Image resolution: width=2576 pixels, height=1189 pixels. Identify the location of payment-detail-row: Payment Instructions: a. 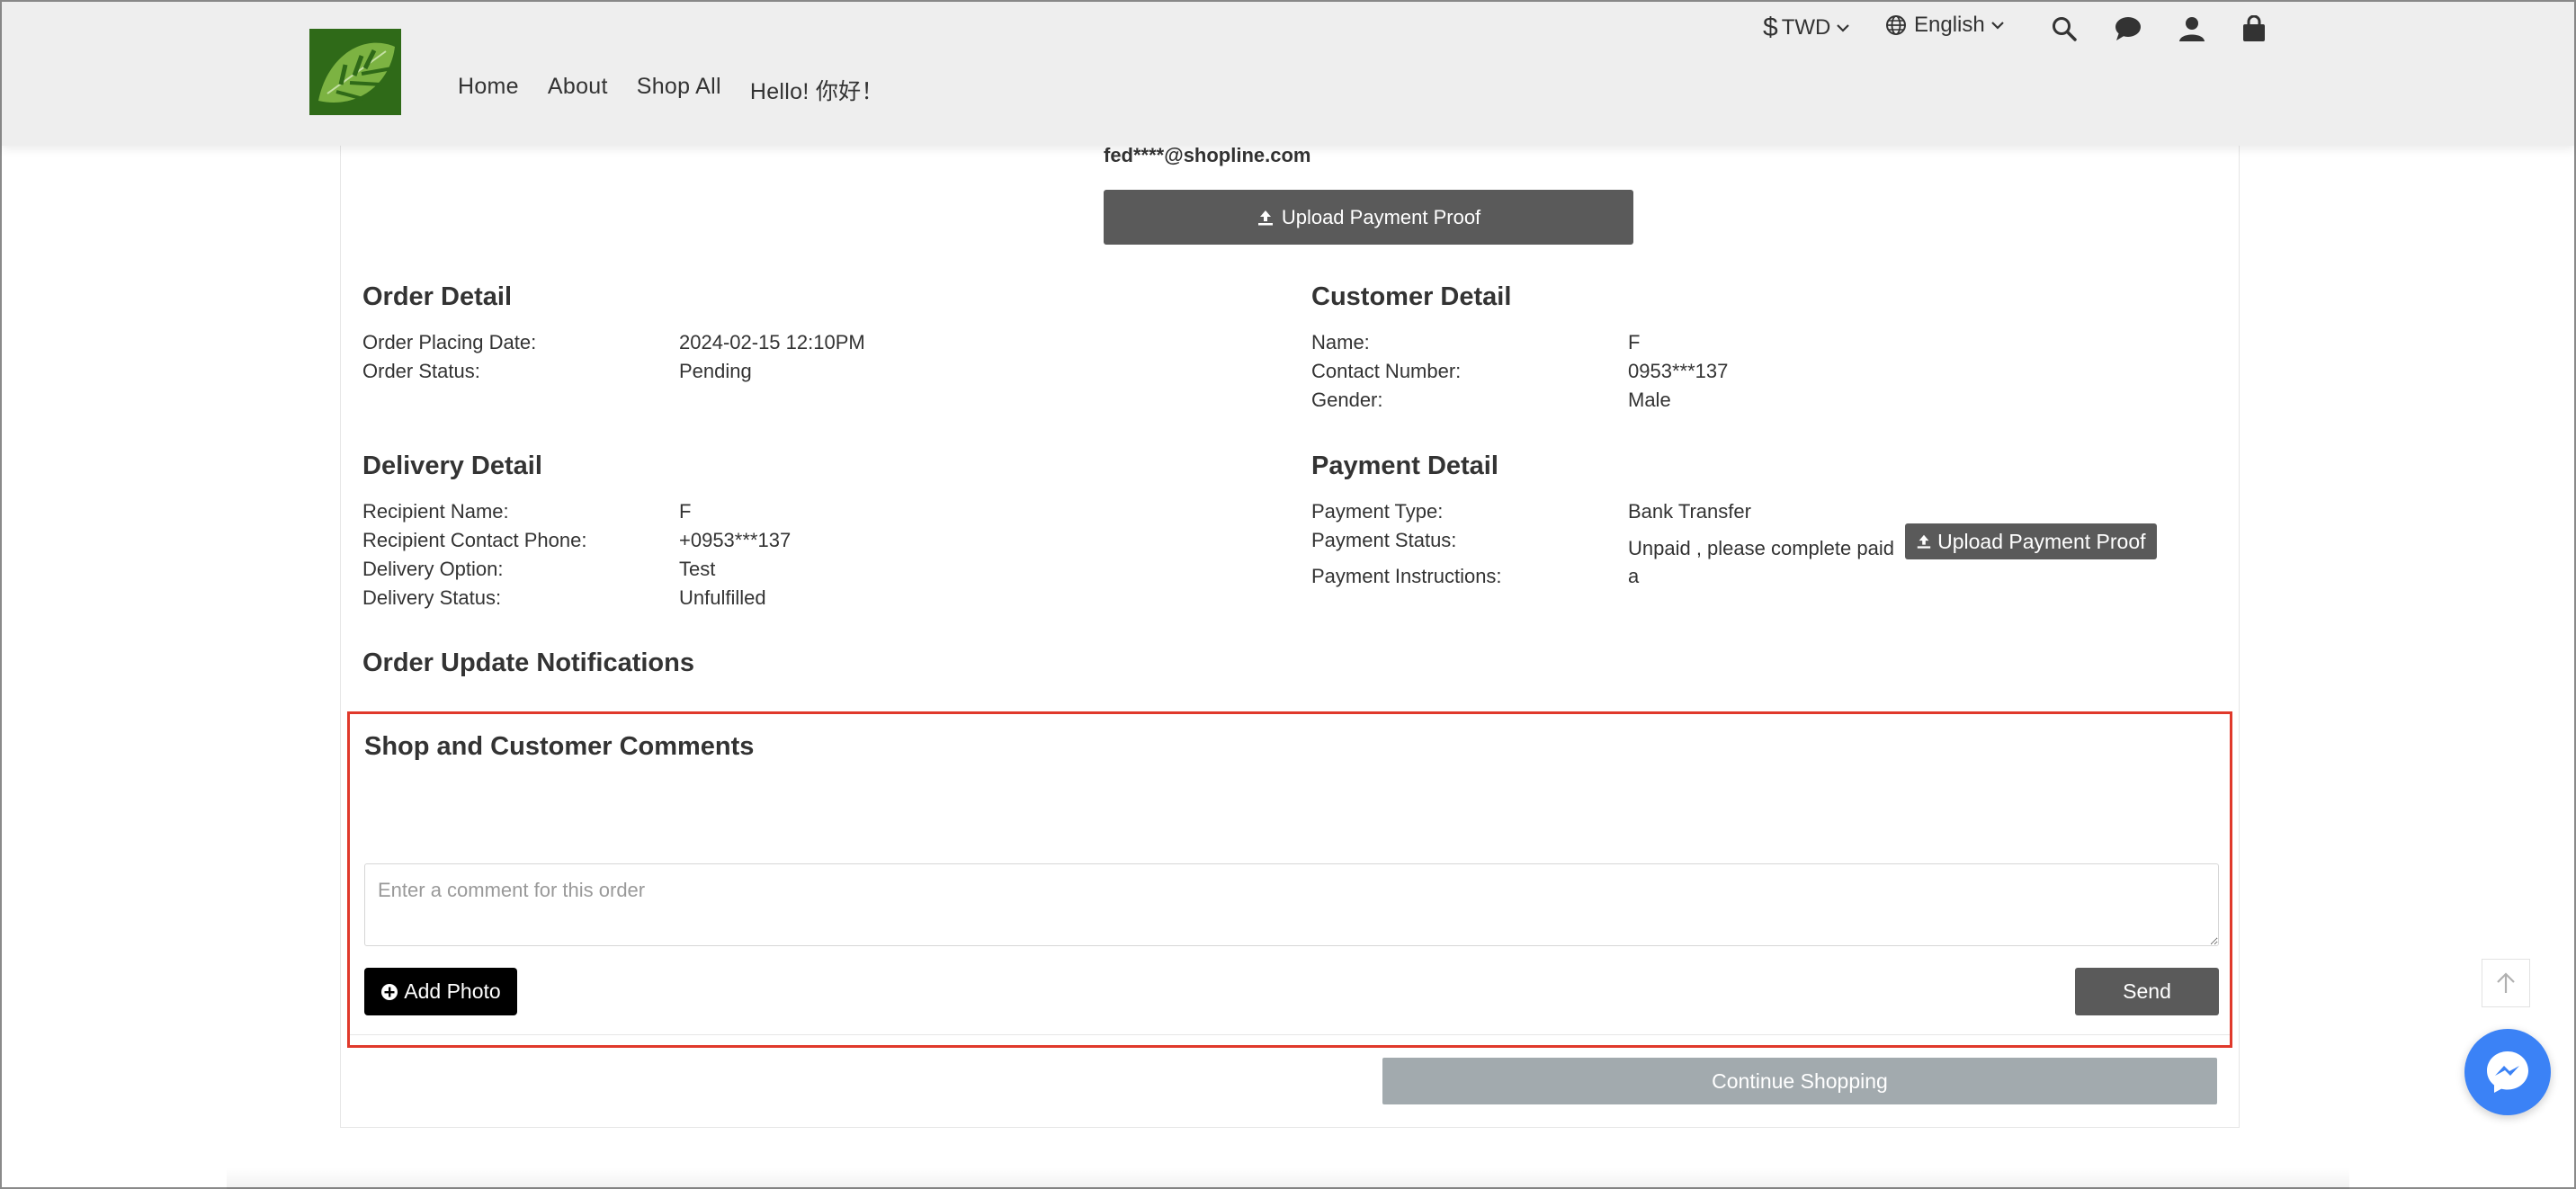
(1475, 576).